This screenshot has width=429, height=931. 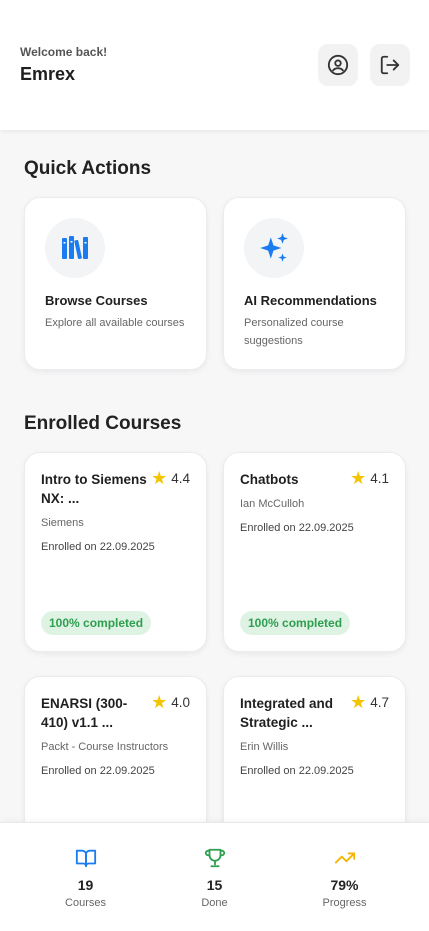 I want to click on rating-value: 4.0, so click(x=180, y=702).